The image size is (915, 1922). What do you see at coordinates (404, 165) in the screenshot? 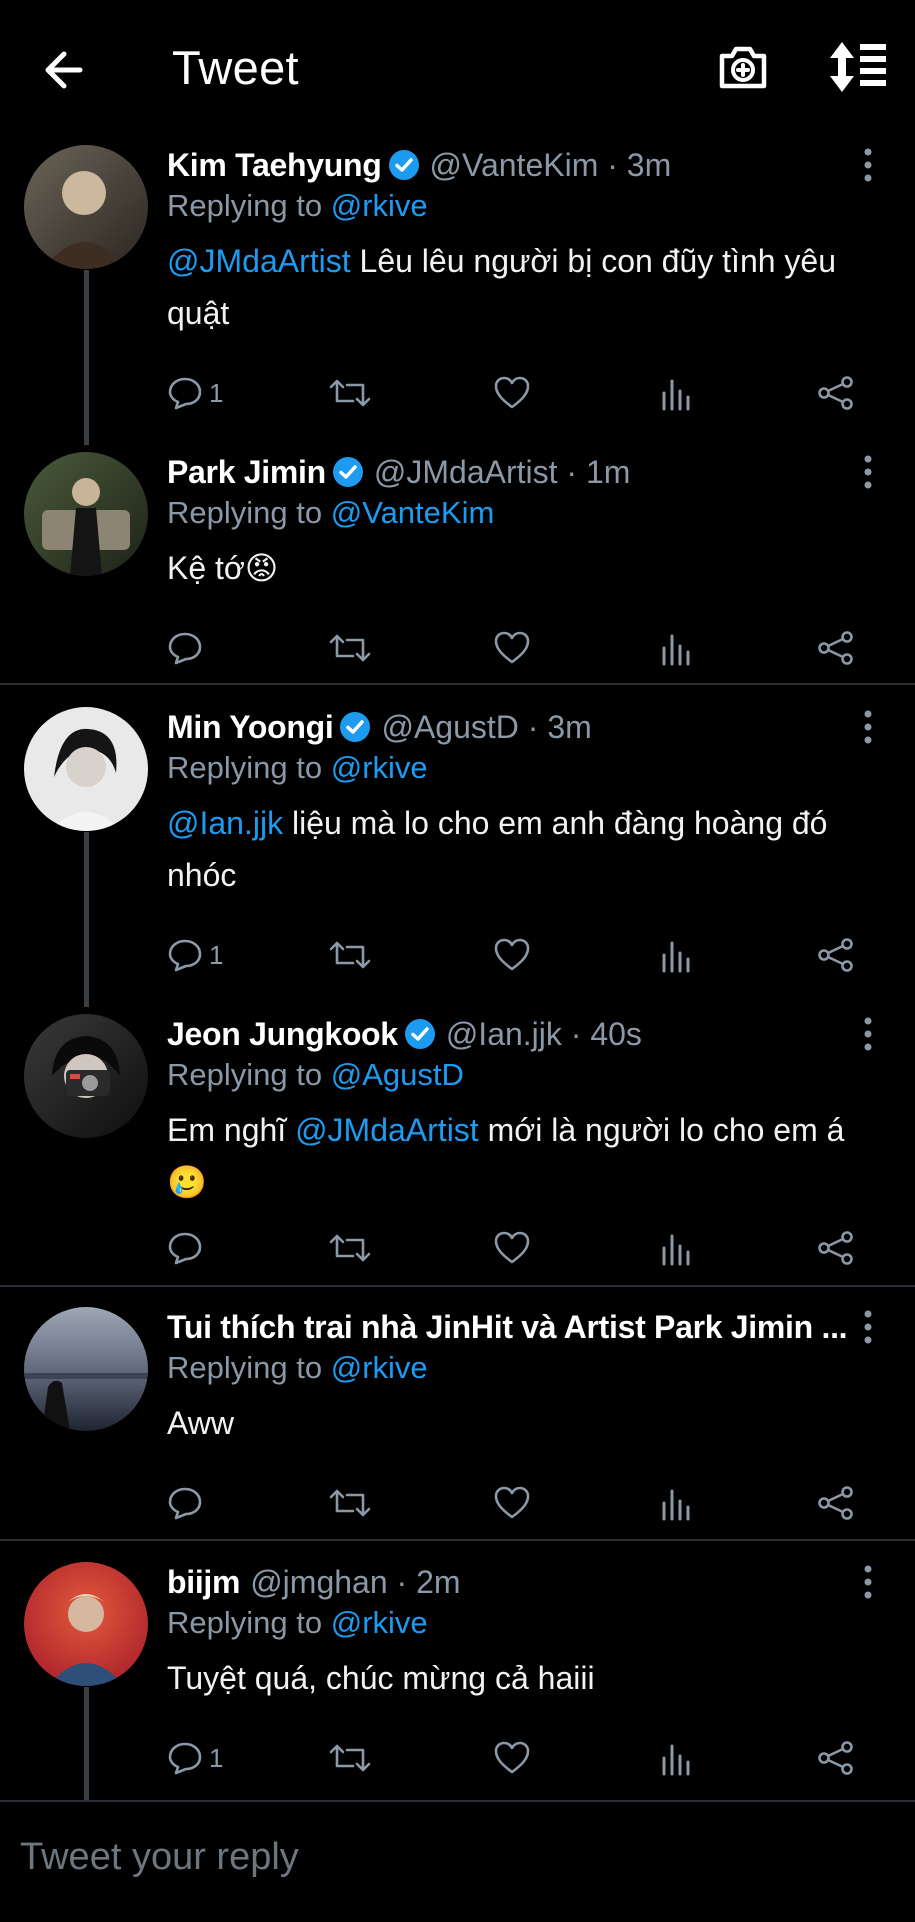
I see `verified-badge-icon` at bounding box center [404, 165].